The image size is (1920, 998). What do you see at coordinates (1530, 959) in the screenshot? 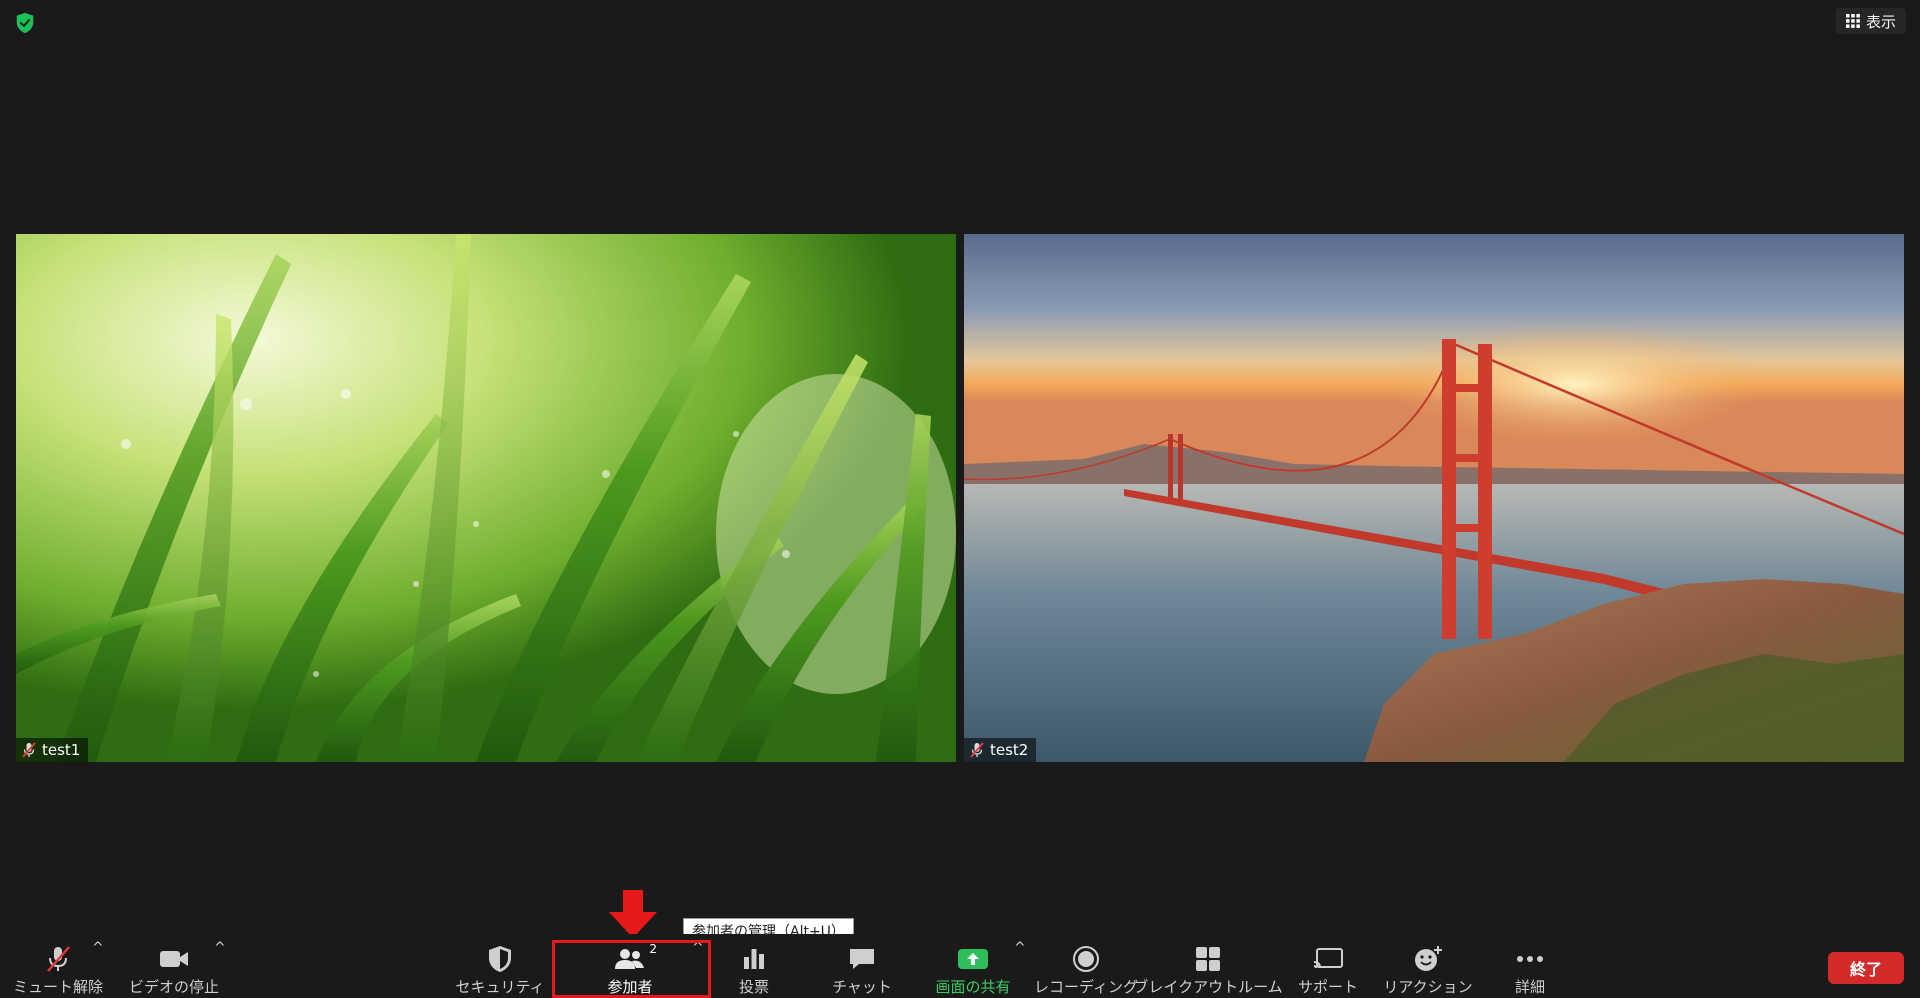
I see `more-dots-icon` at bounding box center [1530, 959].